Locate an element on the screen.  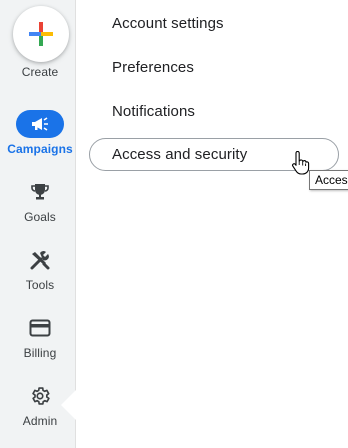
create-label: Create is located at coordinates (40, 72).